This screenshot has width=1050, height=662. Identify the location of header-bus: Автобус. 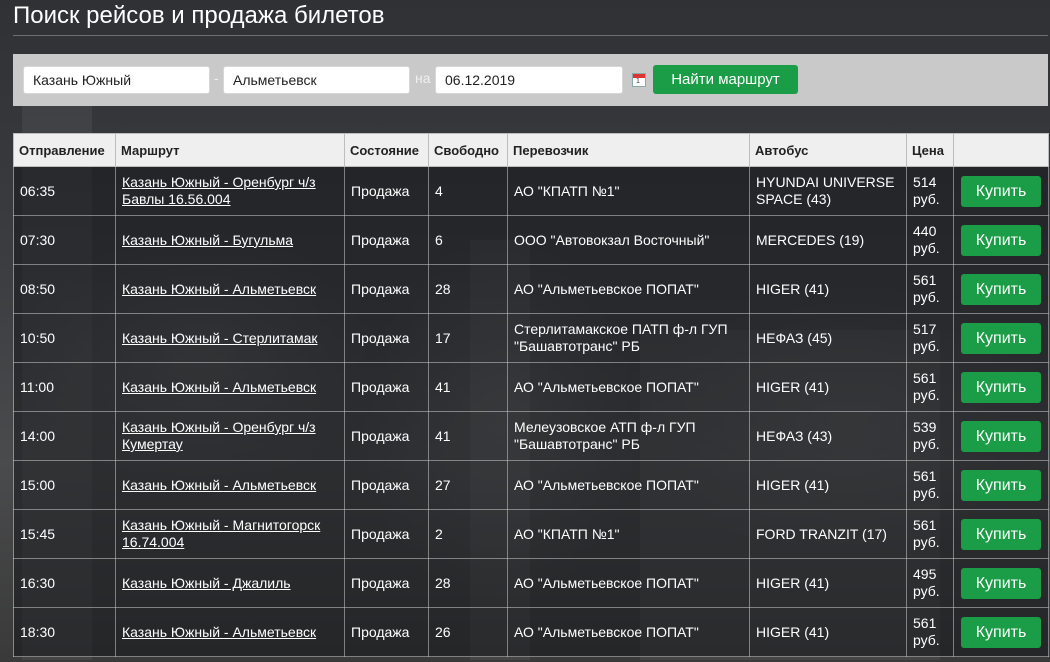
(828, 150).